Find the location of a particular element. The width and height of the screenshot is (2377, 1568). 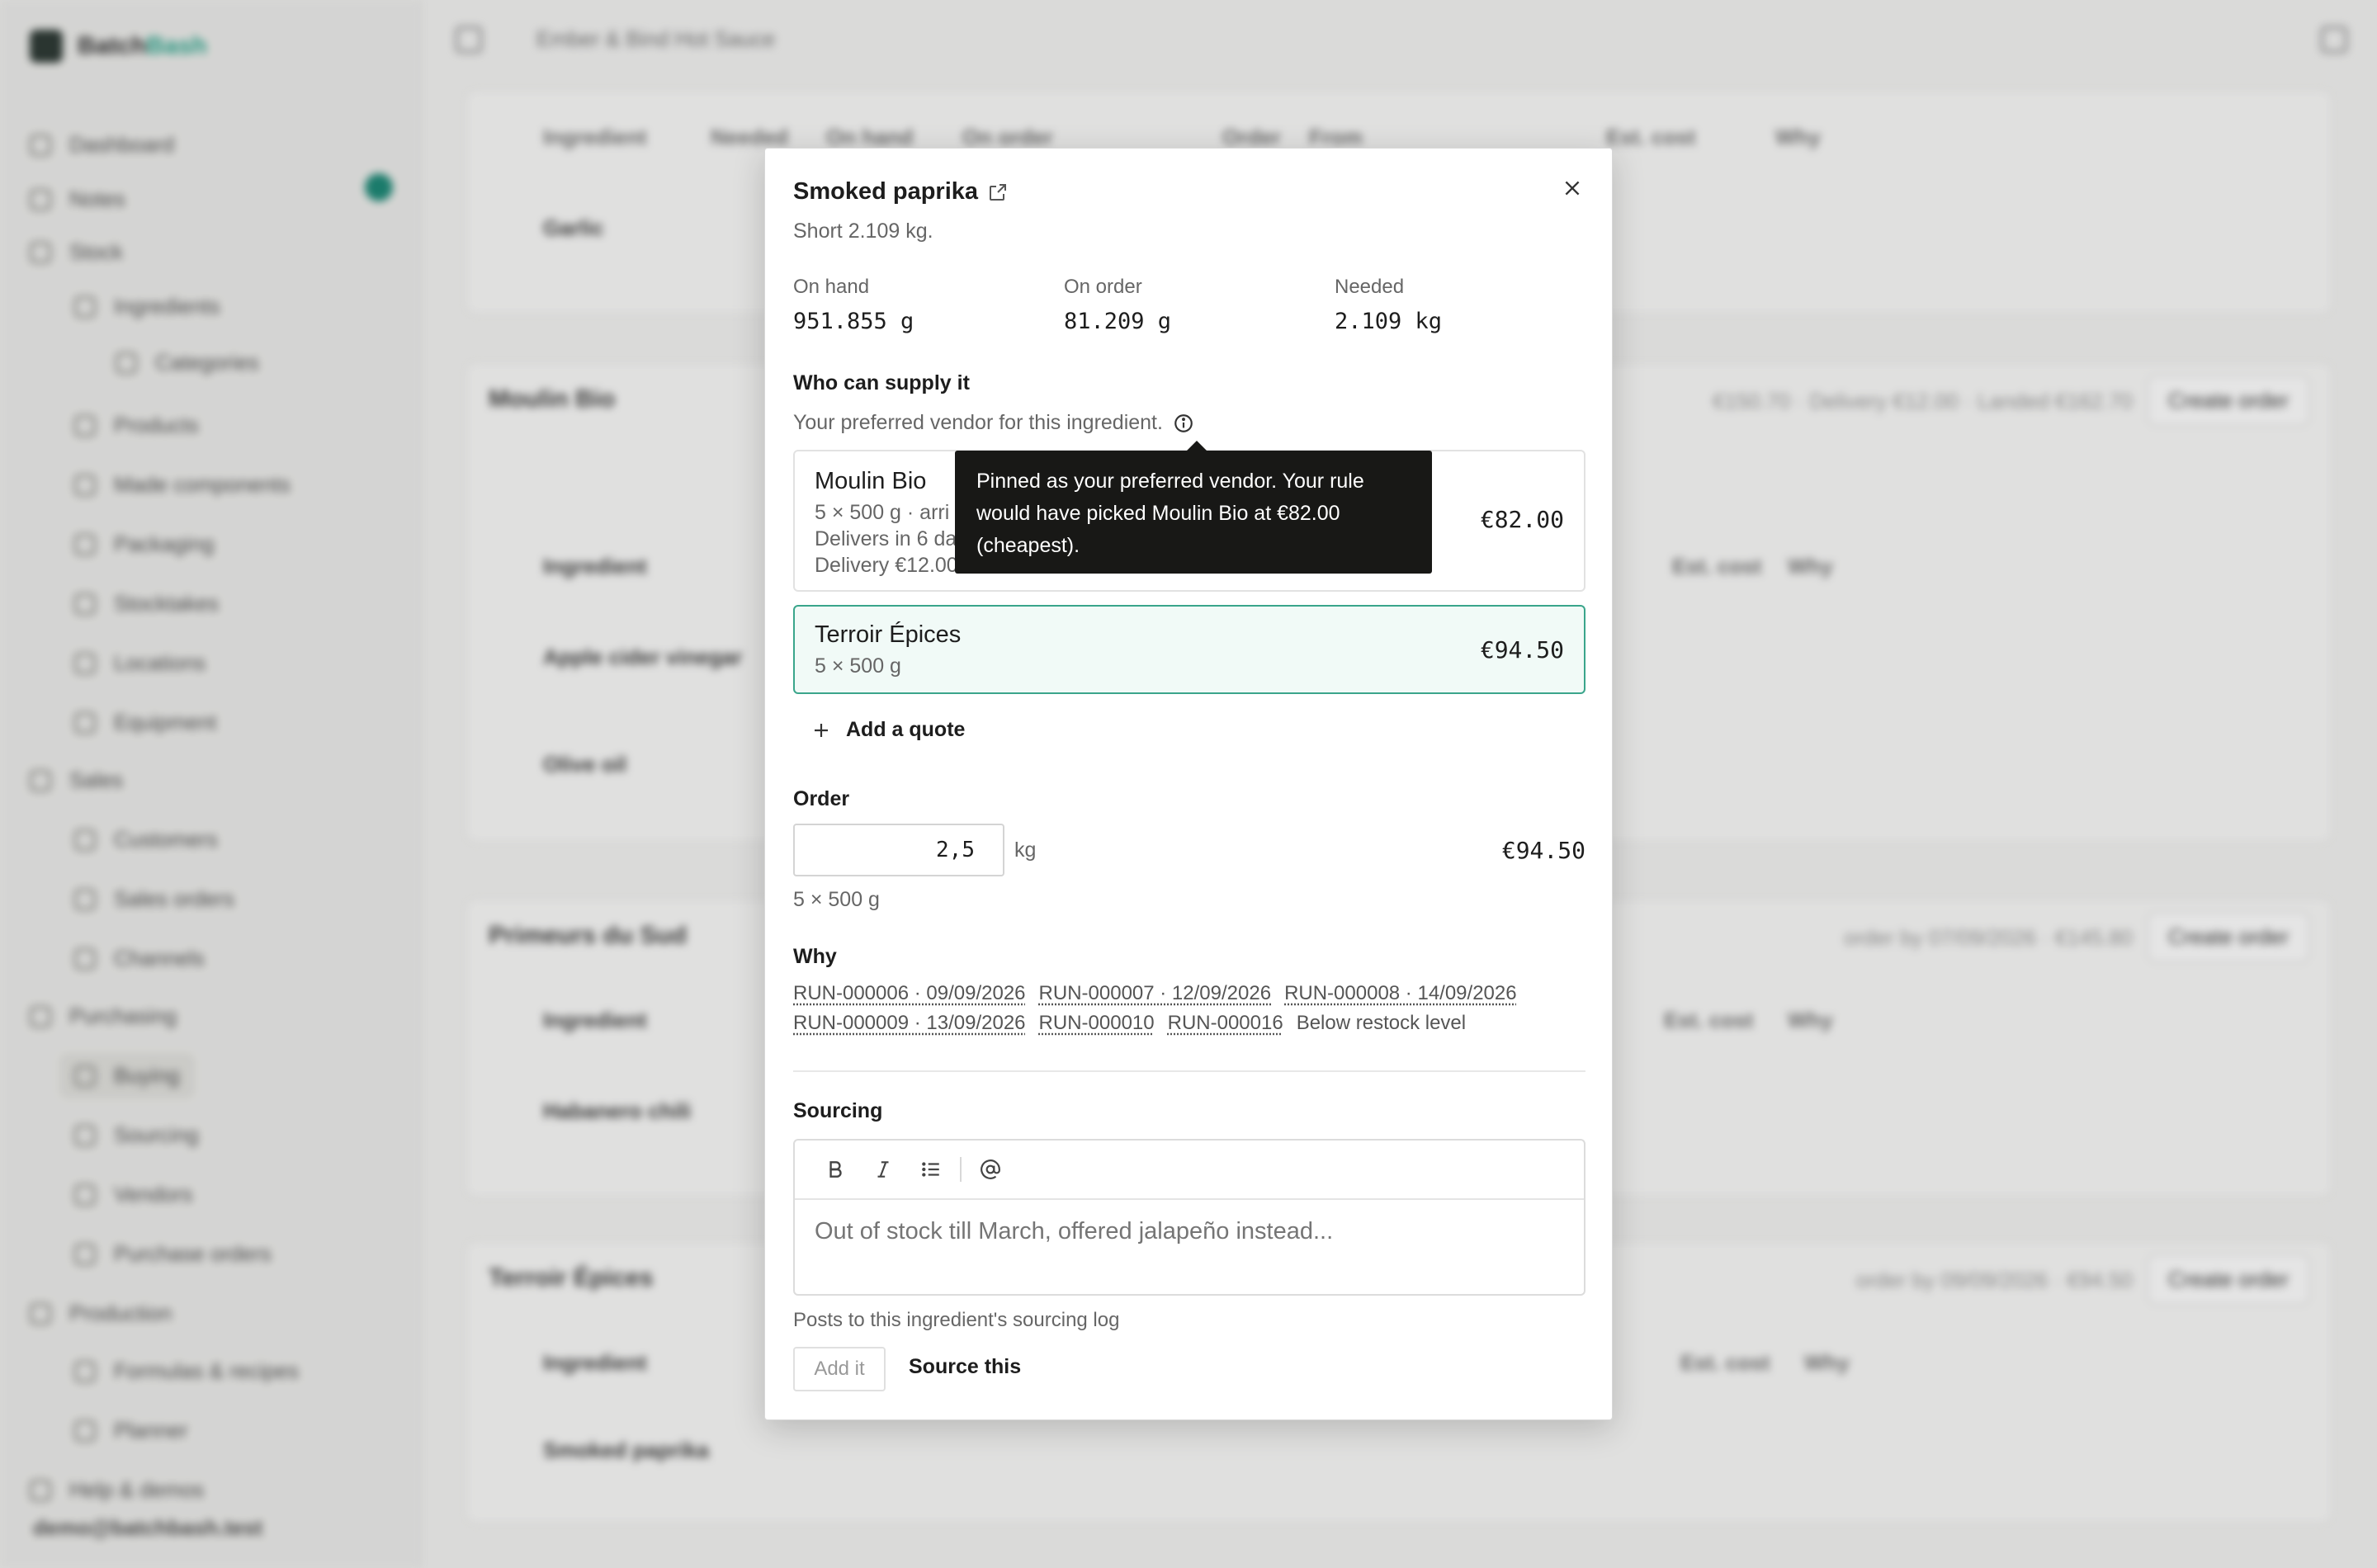

close-button is located at coordinates (1572, 188).